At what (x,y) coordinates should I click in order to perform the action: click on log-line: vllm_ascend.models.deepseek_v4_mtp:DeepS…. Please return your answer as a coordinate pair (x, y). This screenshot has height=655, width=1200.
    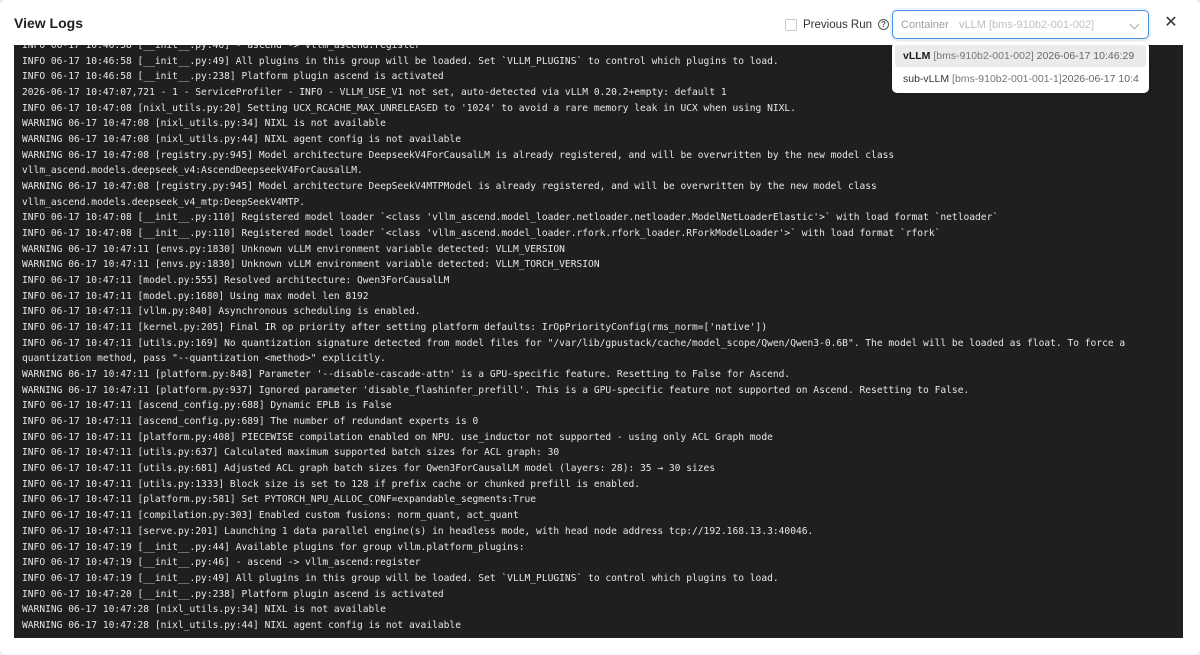
    Looking at the image, I should click on (164, 202).